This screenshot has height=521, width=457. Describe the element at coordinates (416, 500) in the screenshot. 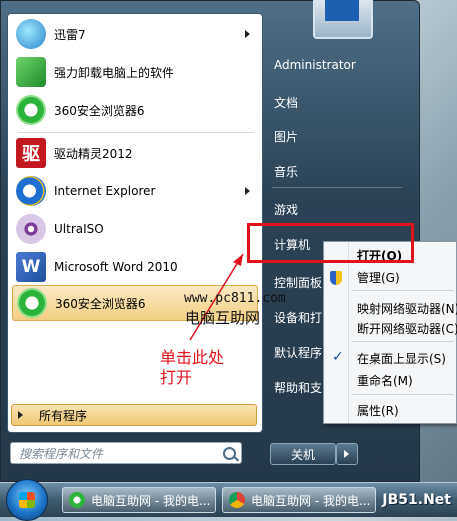

I see `corner-watermark: JB51.Net` at that location.